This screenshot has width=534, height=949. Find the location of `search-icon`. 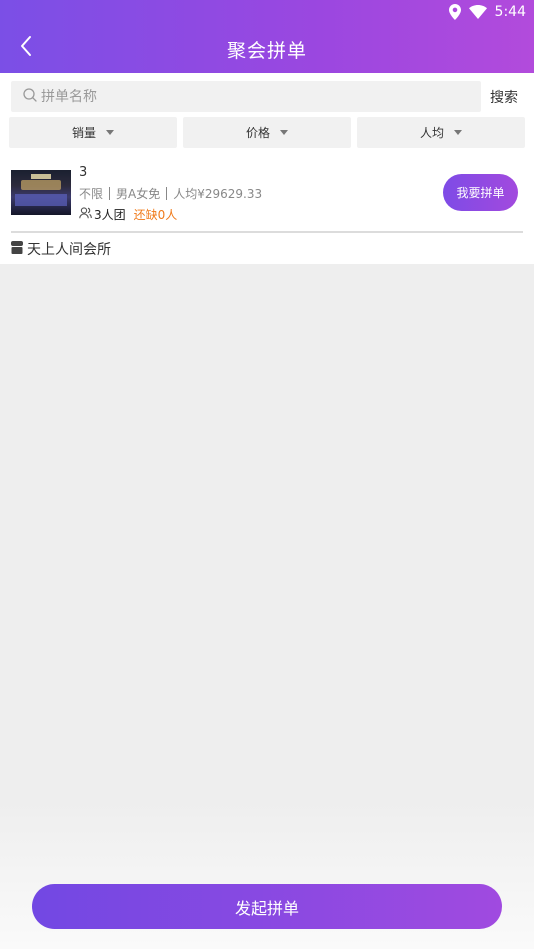

search-icon is located at coordinates (30, 96).